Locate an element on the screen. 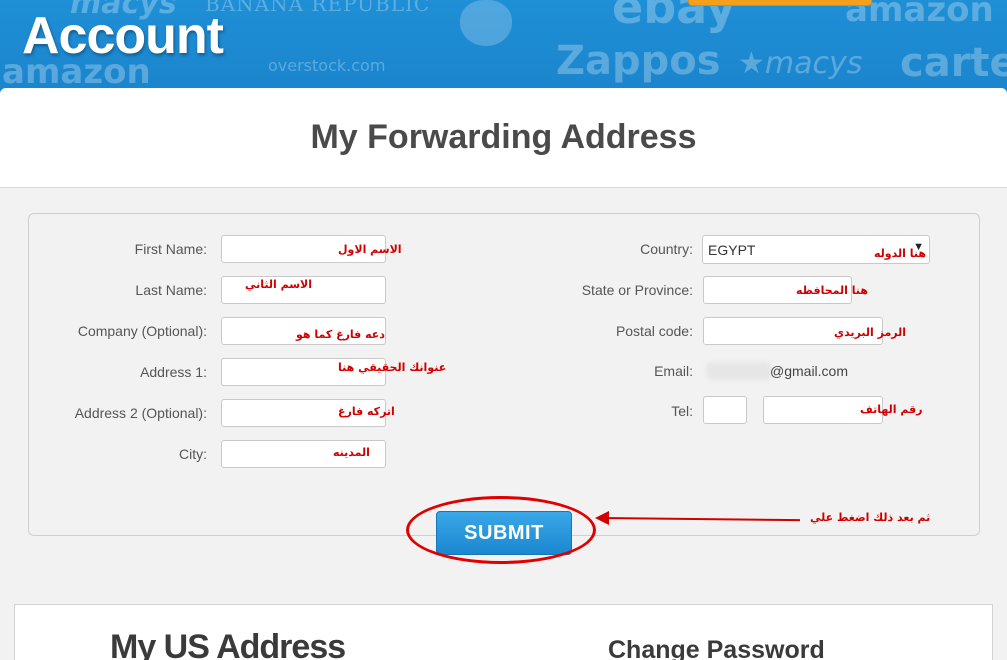 This screenshot has width=1007, height=660. email-redacted is located at coordinates (739, 371).